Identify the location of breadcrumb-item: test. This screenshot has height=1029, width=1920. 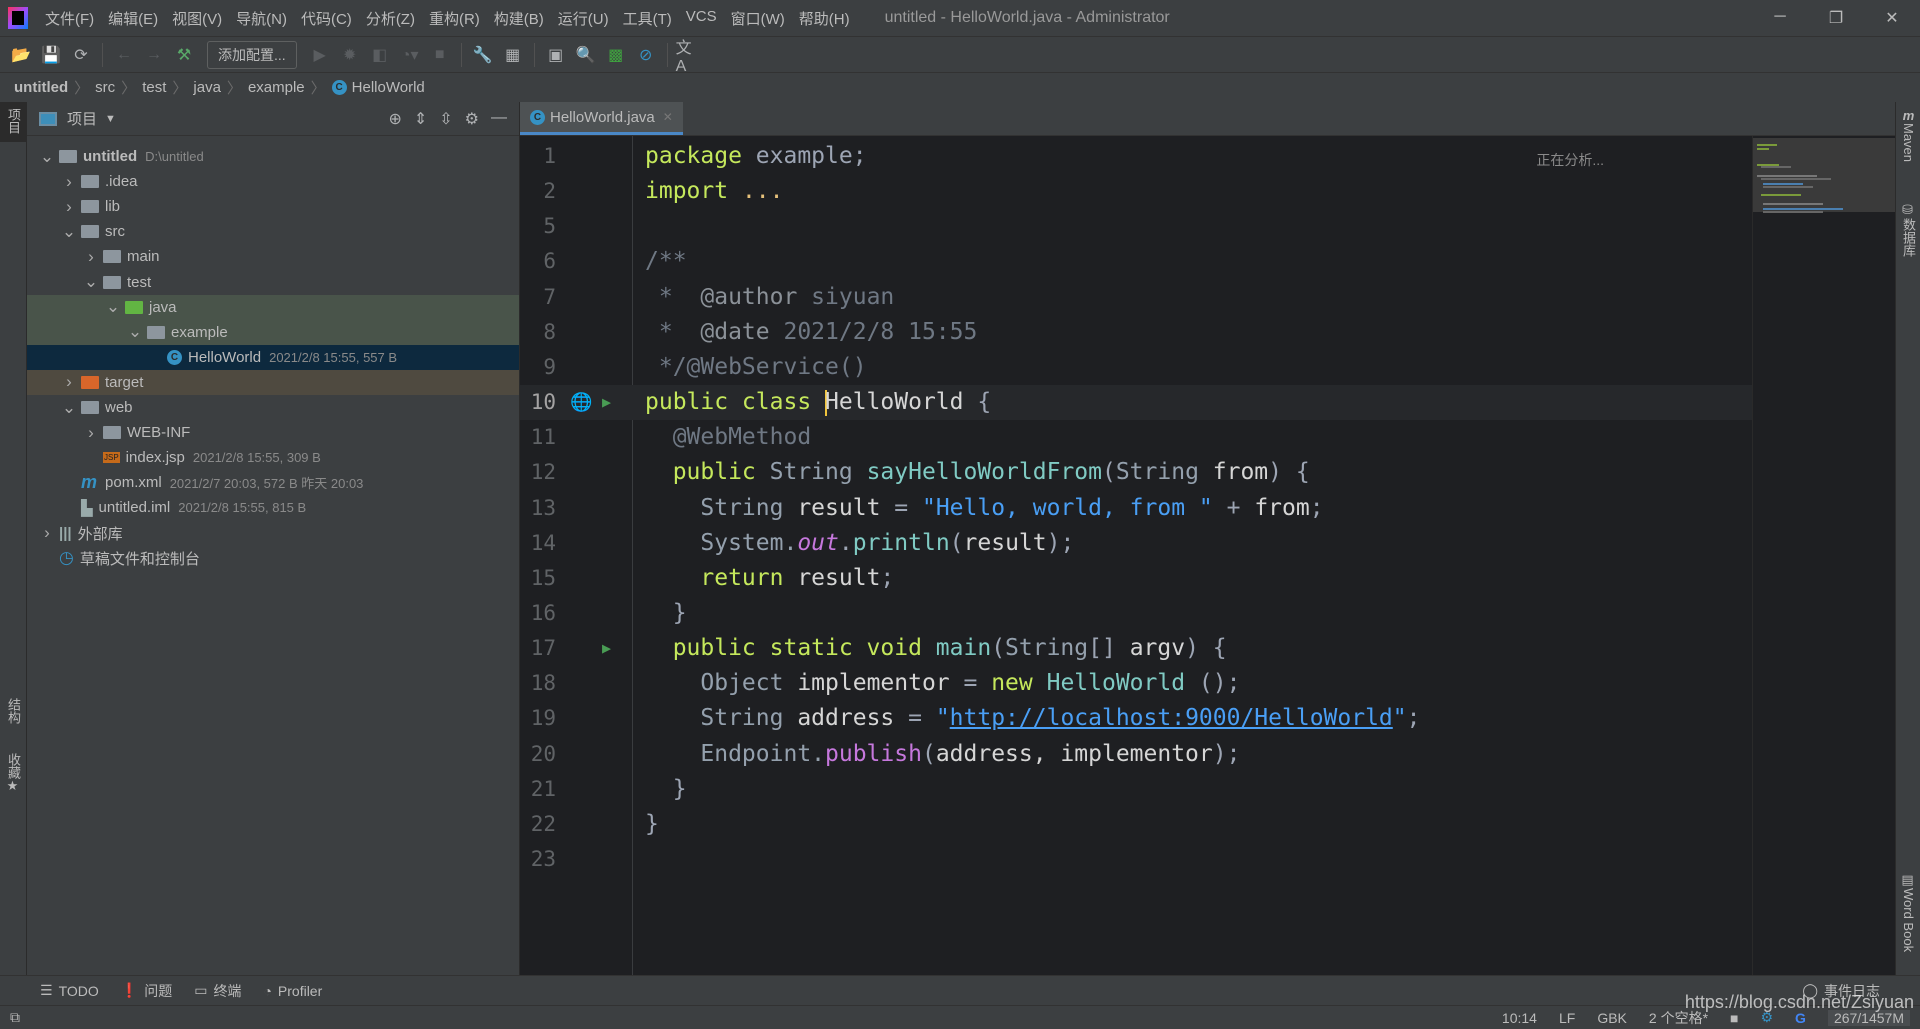
(154, 87).